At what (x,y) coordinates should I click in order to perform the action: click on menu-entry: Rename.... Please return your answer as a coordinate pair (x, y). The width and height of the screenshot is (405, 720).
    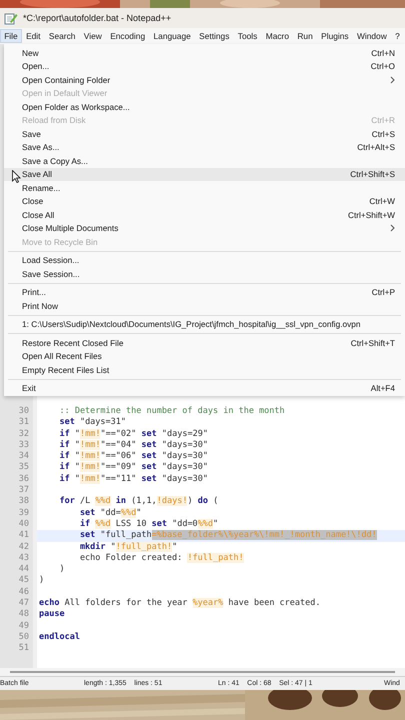
    Looking at the image, I should click on (204, 187).